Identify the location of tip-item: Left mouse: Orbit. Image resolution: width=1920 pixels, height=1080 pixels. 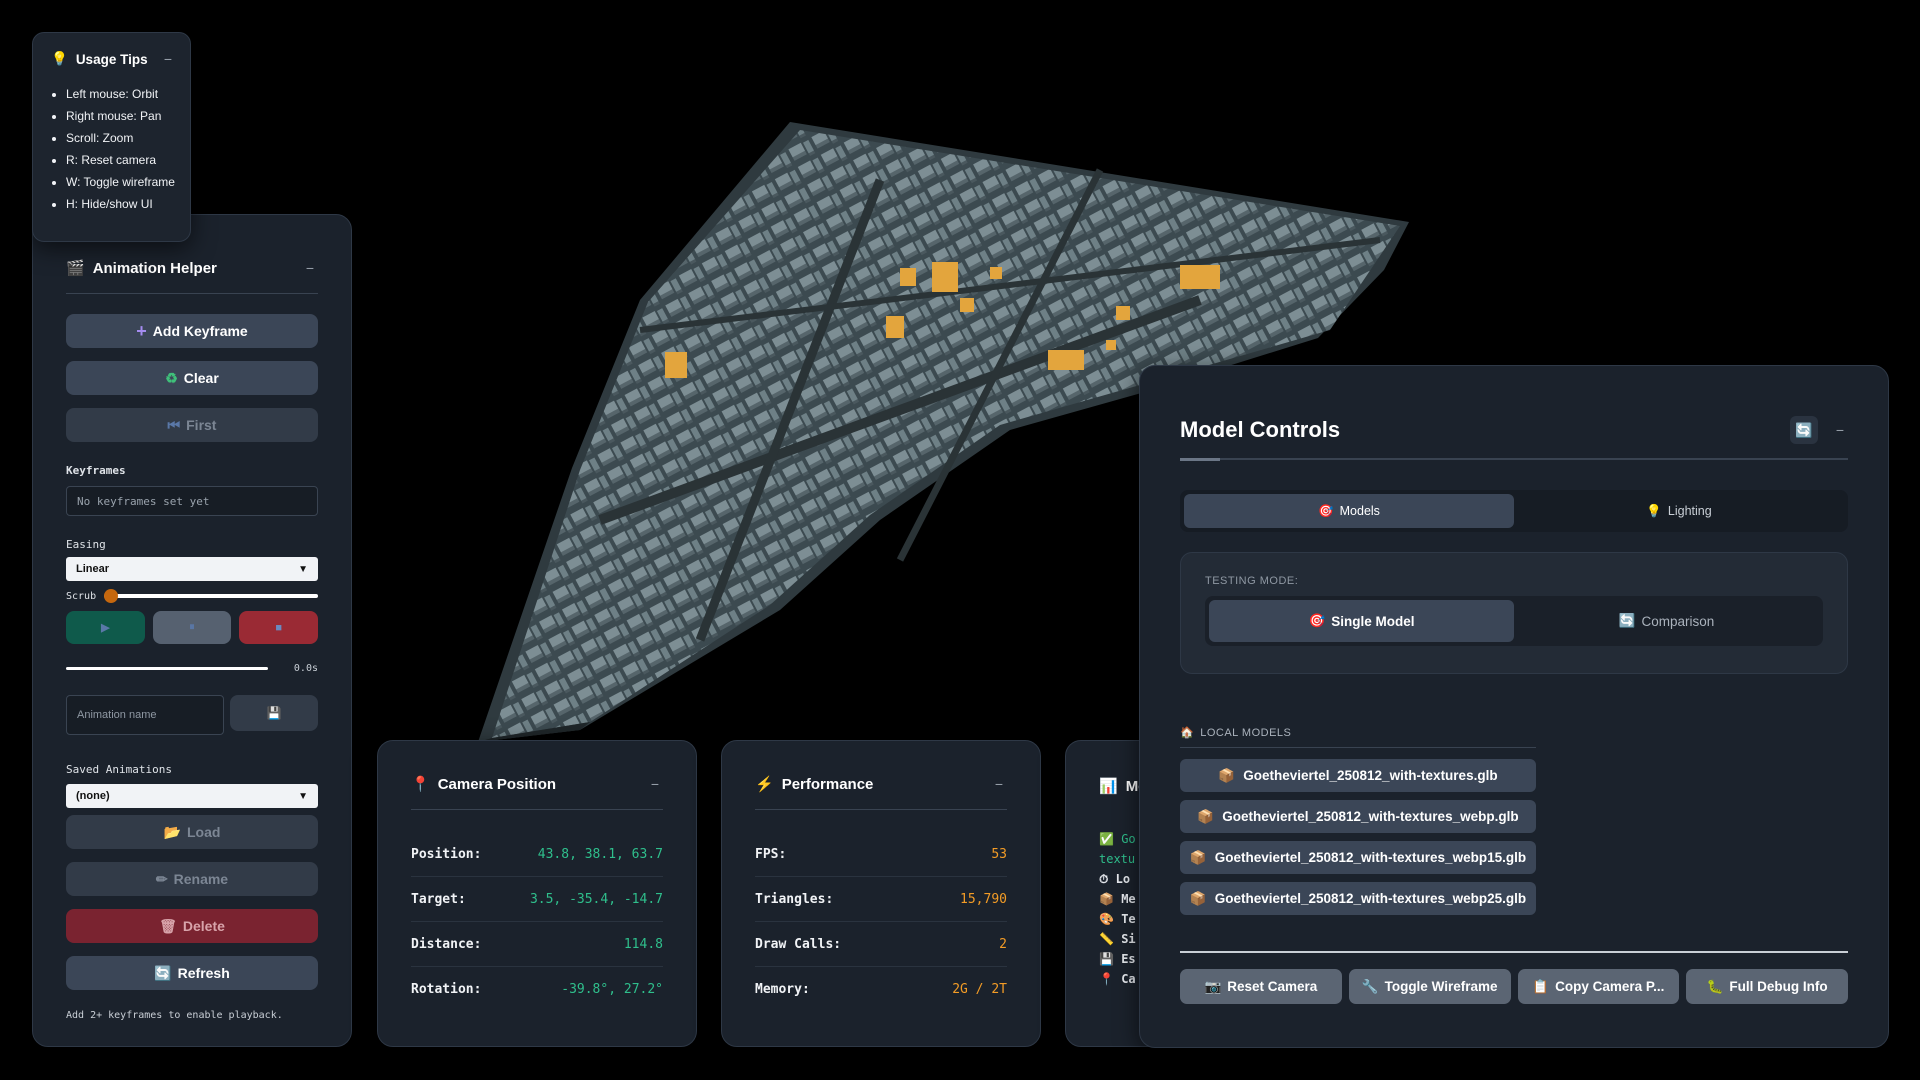
(121, 94).